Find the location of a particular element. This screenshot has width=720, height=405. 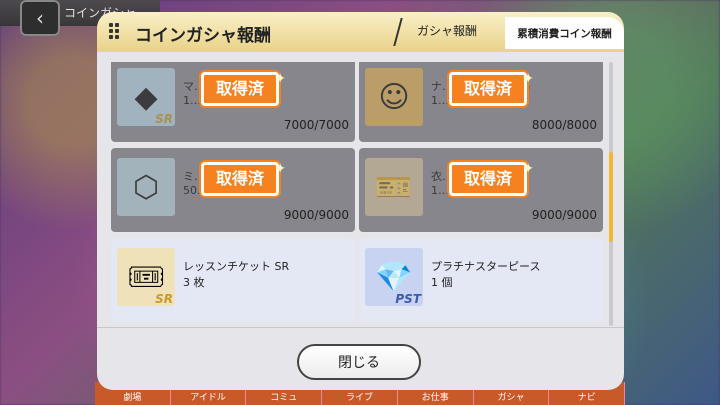

reward-card: 💎 PST プラチナスターピース 1 個 is located at coordinates (481, 280).